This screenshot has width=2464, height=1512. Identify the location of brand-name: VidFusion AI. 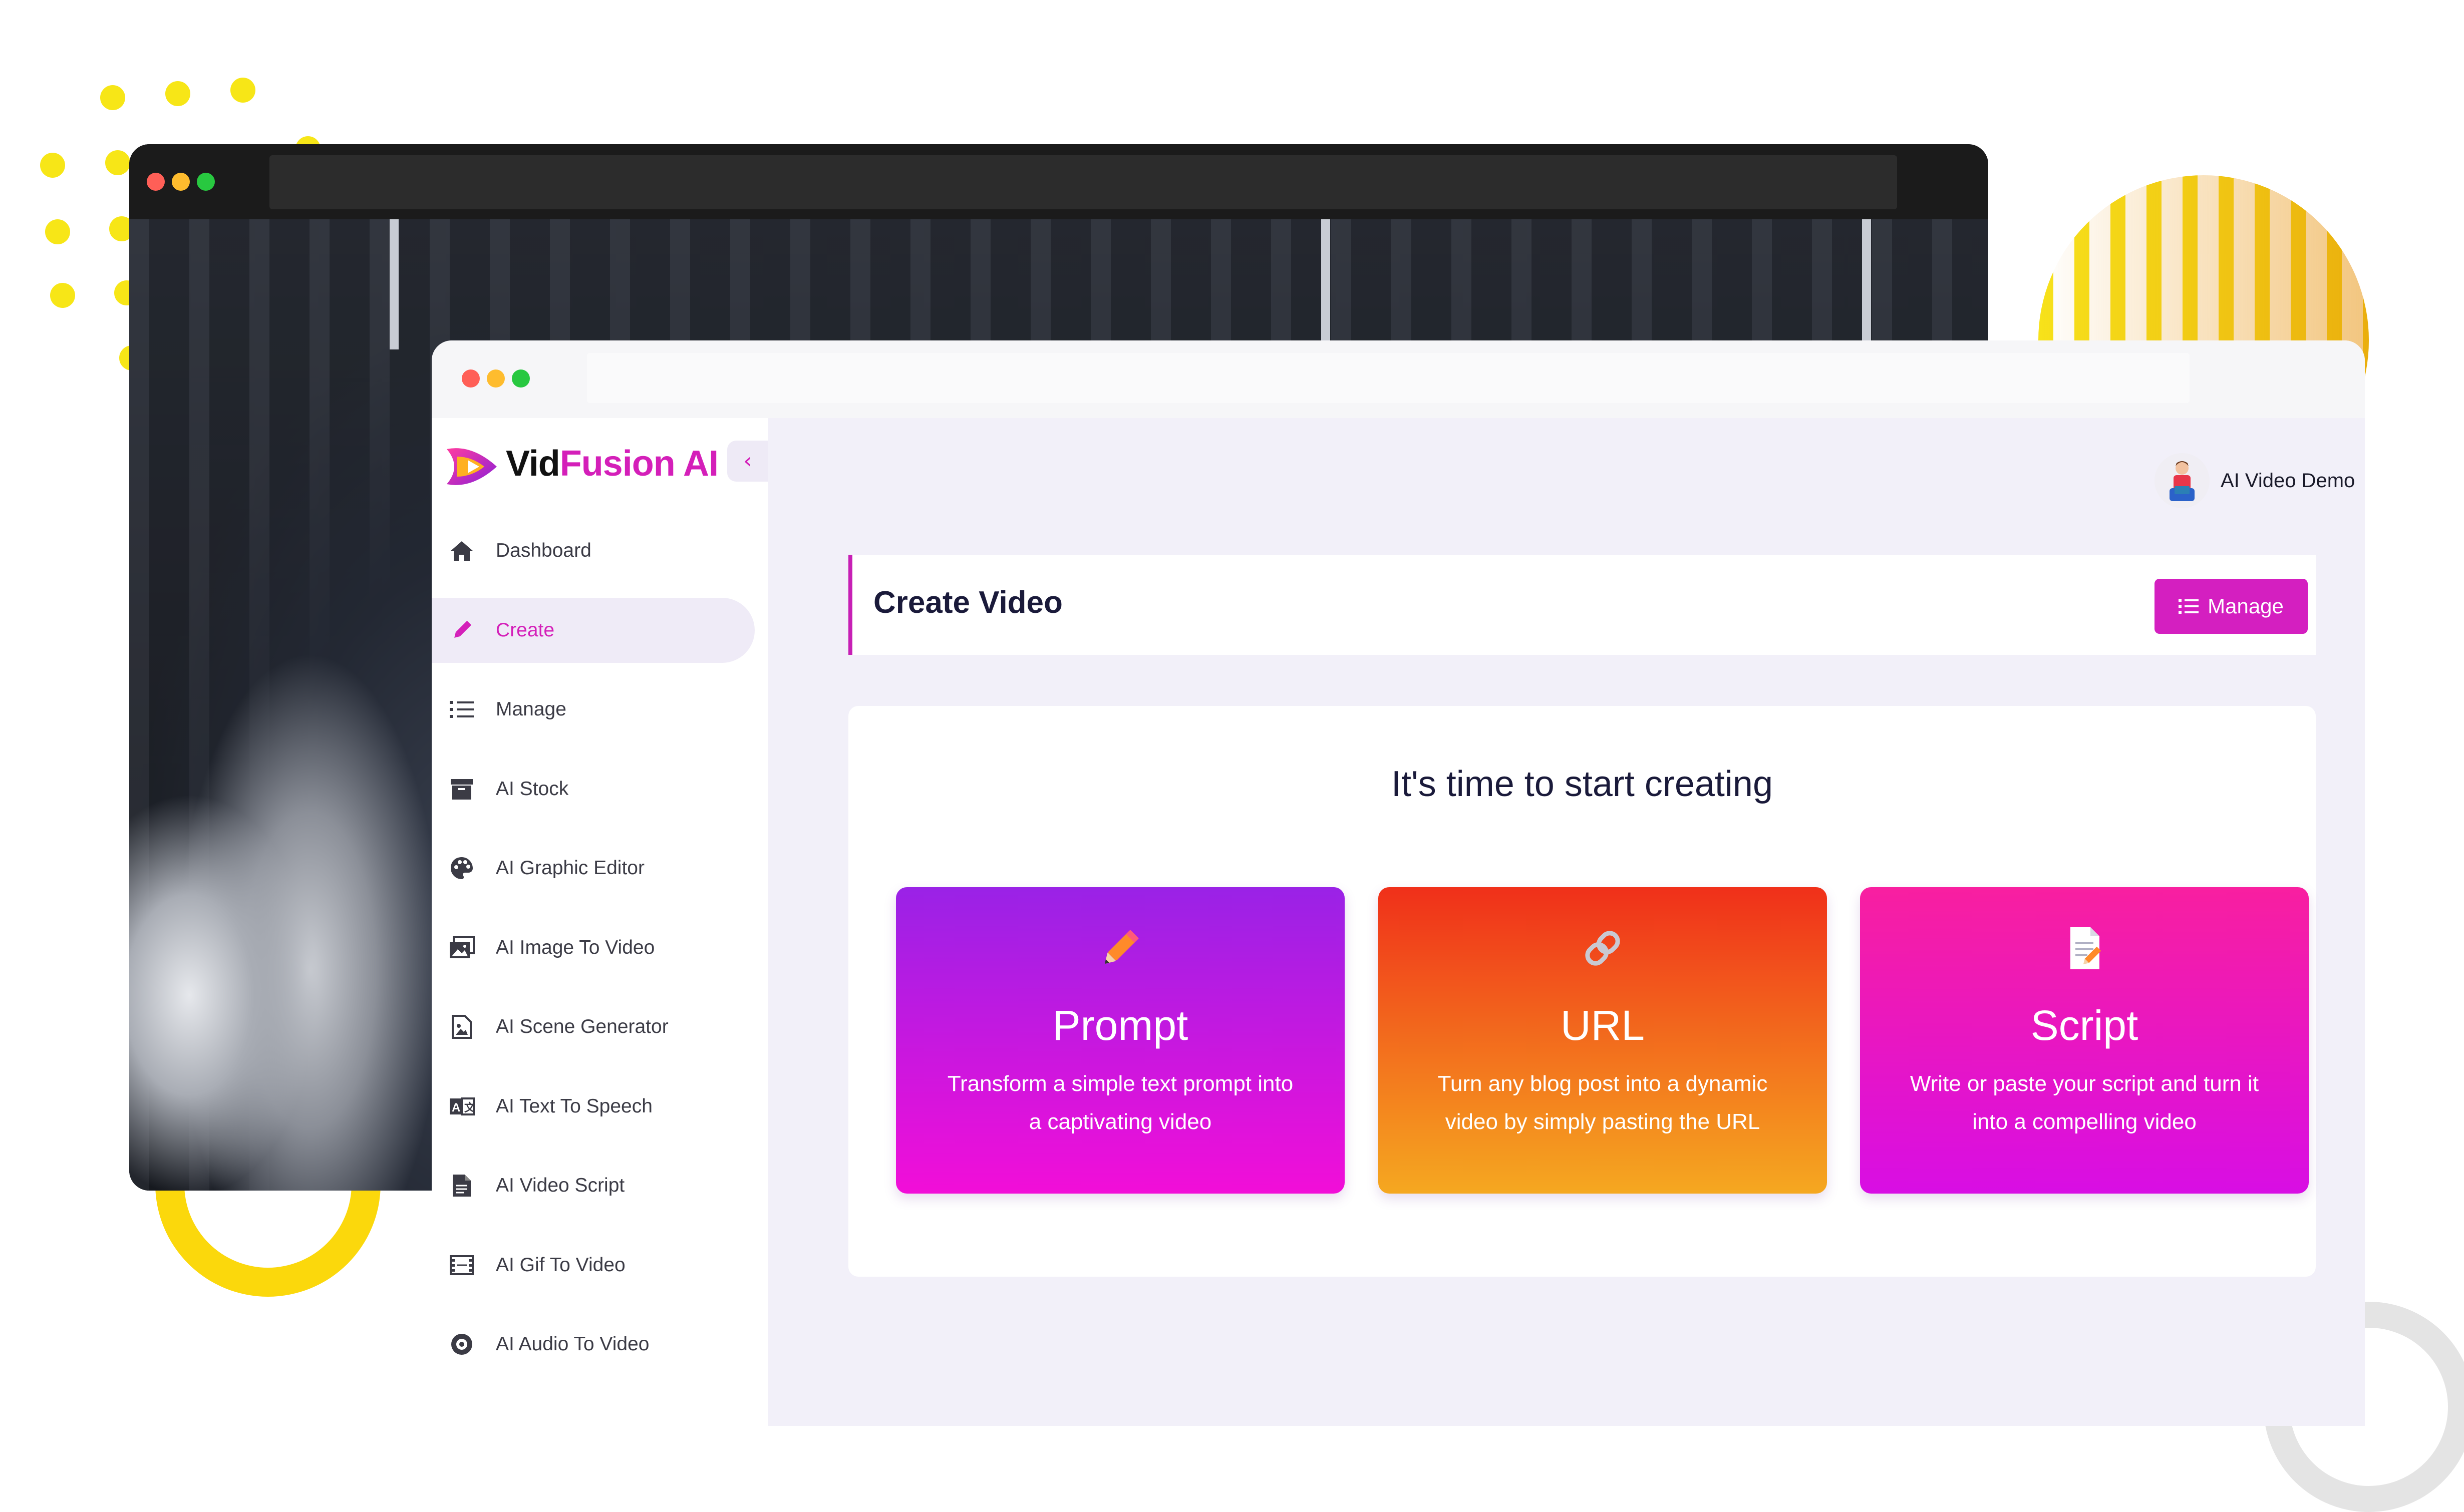
(612, 464).